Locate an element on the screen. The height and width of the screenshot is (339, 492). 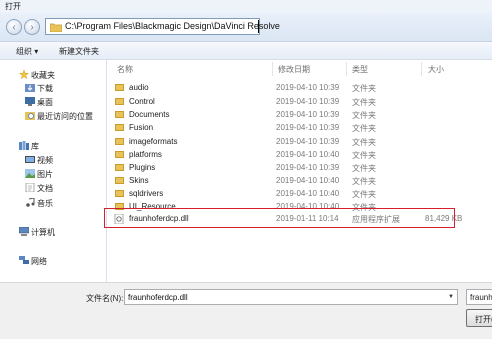
title-bar: 打开 is located at coordinates (246, 6).